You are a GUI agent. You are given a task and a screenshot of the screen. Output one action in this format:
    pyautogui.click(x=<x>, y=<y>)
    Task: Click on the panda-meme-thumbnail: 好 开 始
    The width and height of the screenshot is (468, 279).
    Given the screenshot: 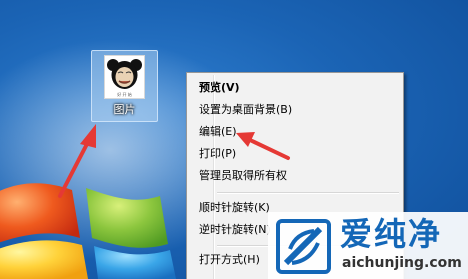 What is the action you would take?
    pyautogui.click(x=124, y=77)
    